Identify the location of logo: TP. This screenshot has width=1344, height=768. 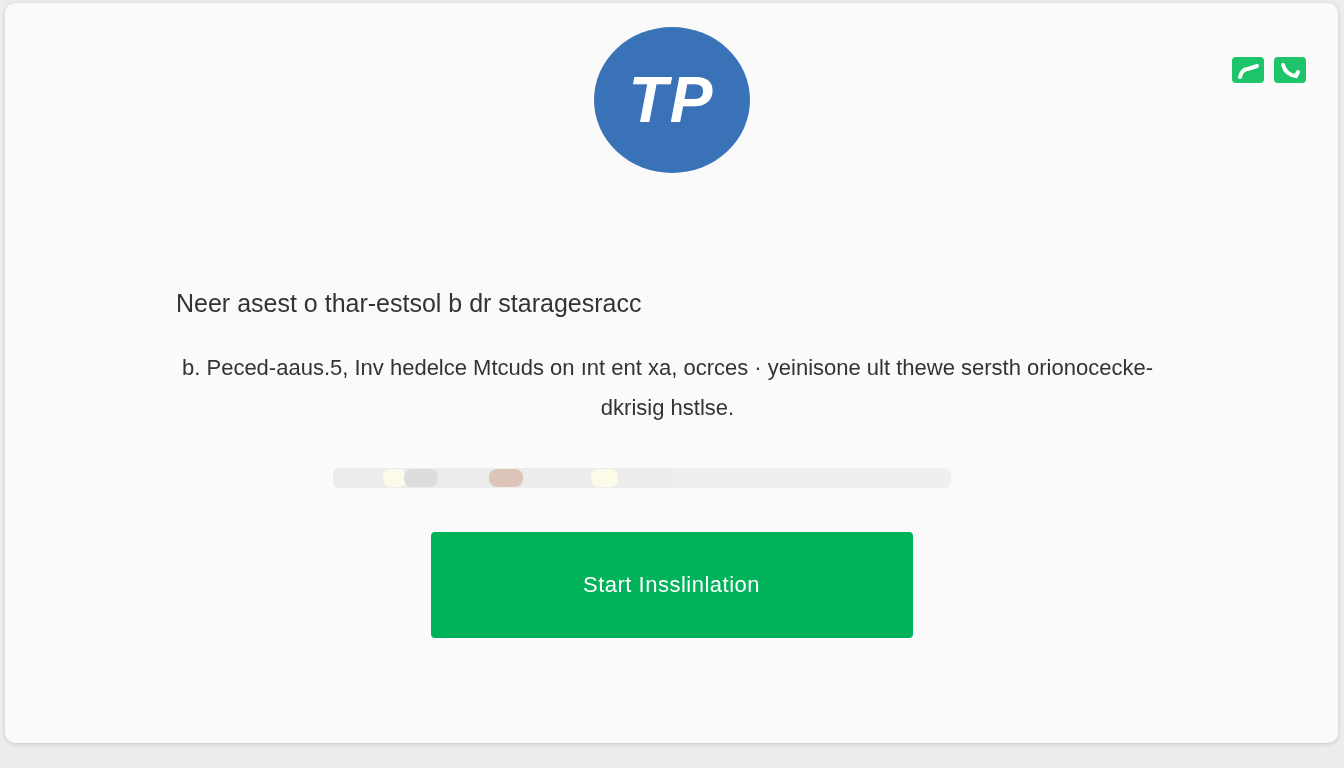
(671, 100).